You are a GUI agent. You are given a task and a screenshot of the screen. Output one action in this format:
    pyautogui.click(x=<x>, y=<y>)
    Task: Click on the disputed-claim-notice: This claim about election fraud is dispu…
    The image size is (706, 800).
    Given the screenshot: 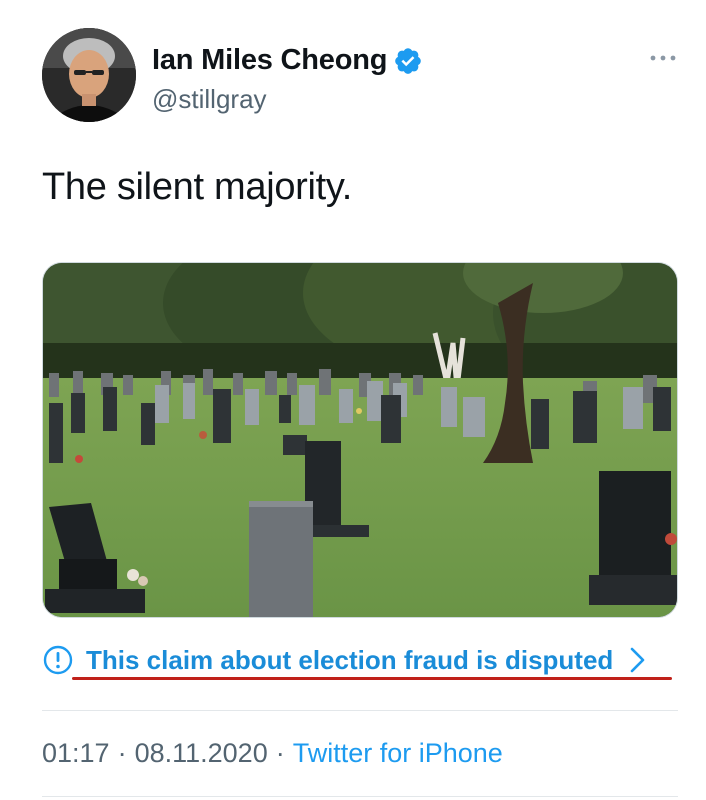 What is the action you would take?
    pyautogui.click(x=344, y=660)
    